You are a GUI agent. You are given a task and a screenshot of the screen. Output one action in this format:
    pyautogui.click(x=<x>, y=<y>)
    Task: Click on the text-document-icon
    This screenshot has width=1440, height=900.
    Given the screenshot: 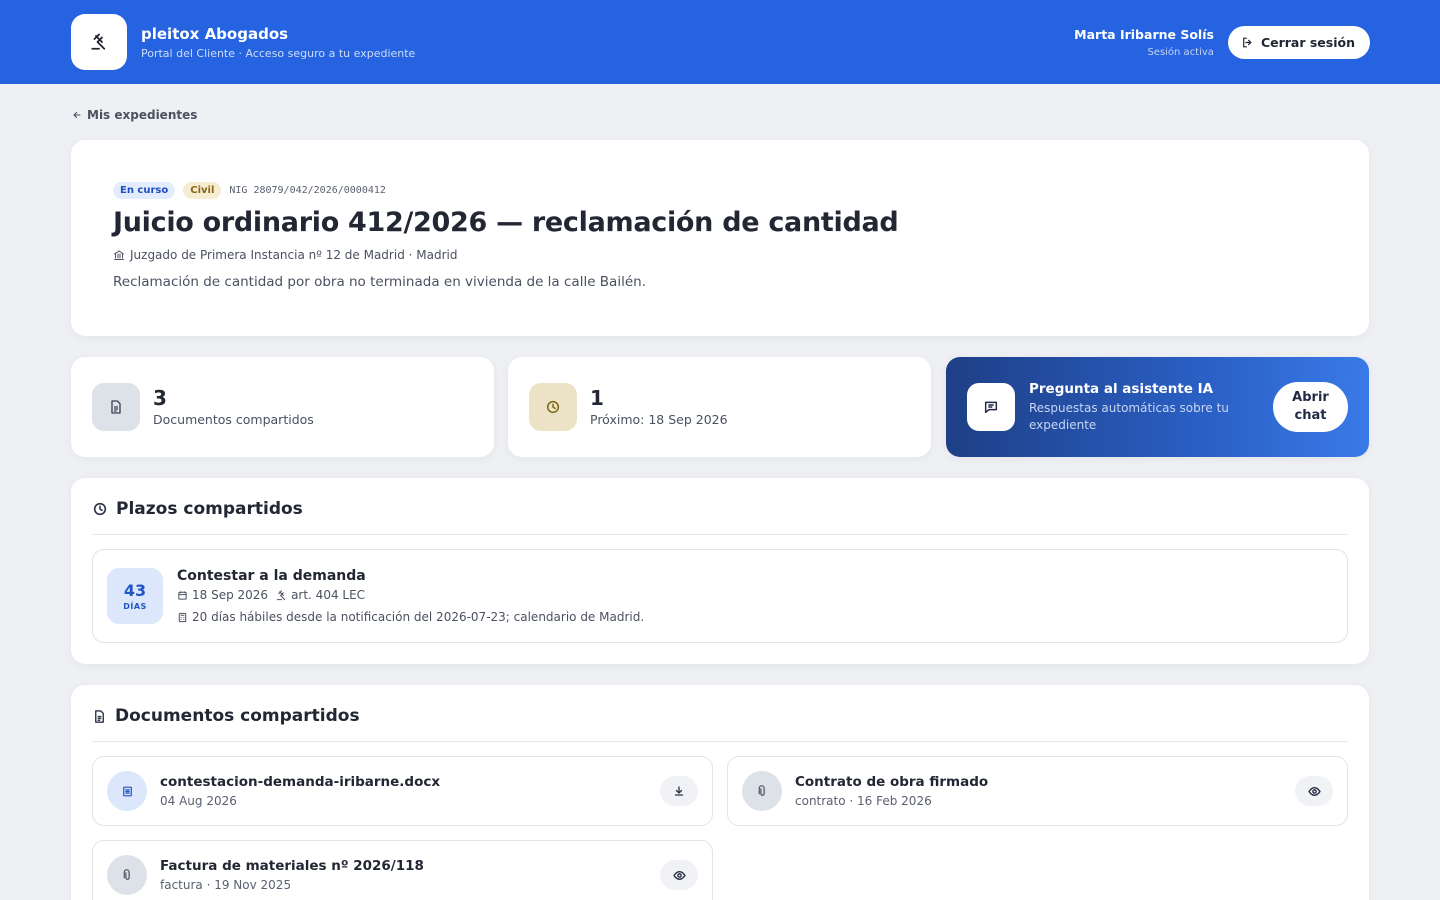 What is the action you would take?
    pyautogui.click(x=127, y=791)
    